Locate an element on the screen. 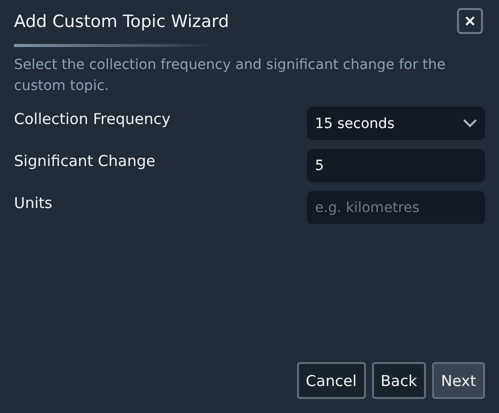 Image resolution: width=499 pixels, height=413 pixels. input-field: 5 is located at coordinates (396, 165).